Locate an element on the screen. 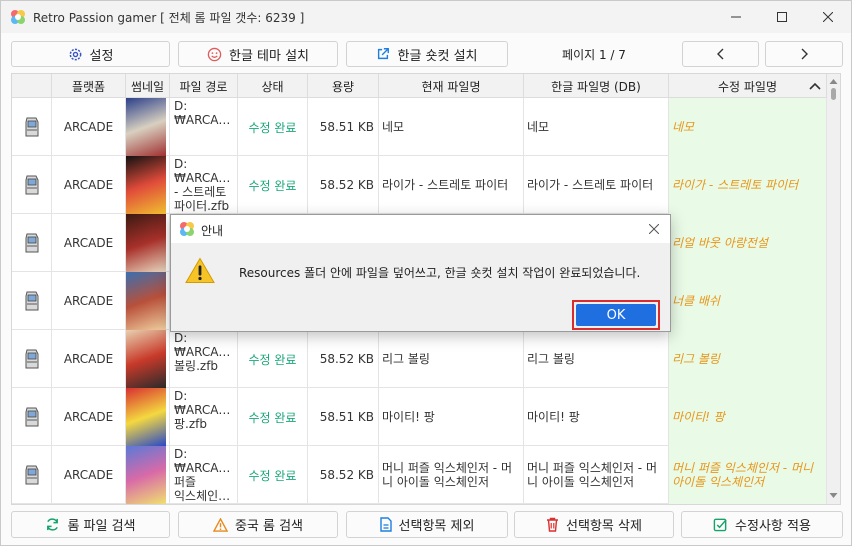 The height and width of the screenshot is (546, 852). maximize-icon is located at coordinates (782, 17).